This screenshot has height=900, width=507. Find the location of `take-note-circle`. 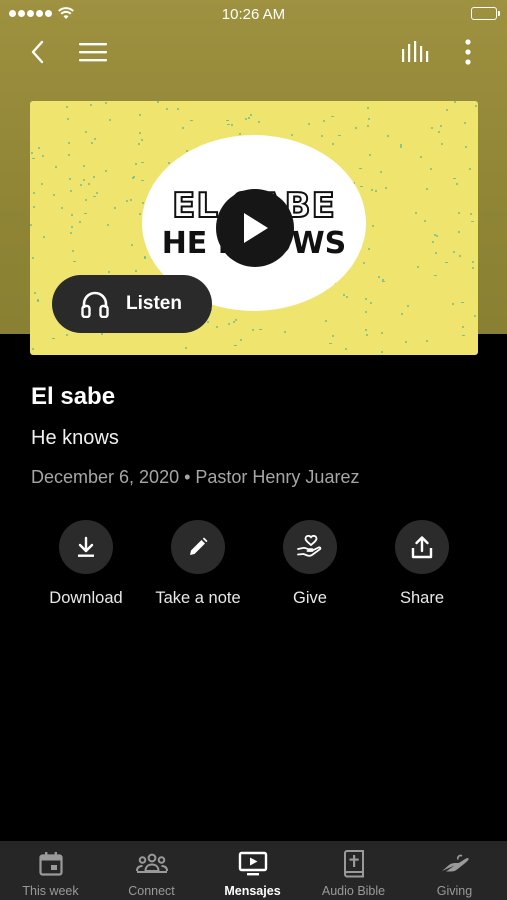

take-note-circle is located at coordinates (198, 547).